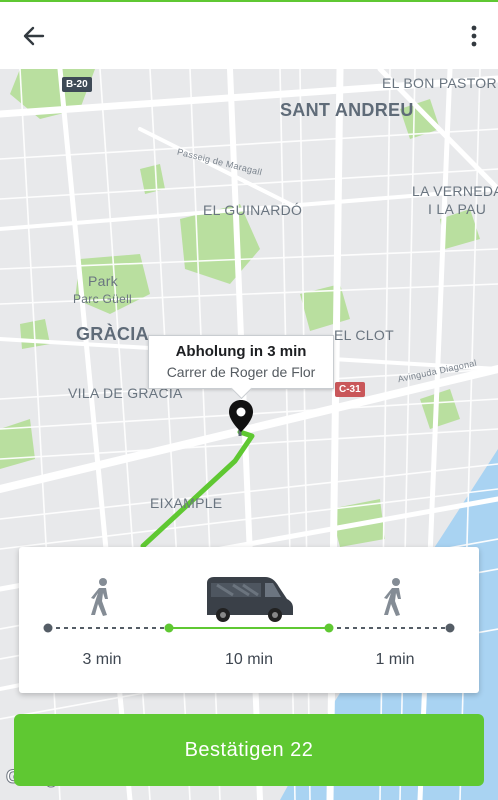 The width and height of the screenshot is (498, 800). I want to click on confirm-button: Bestätigen 22, so click(249, 750).